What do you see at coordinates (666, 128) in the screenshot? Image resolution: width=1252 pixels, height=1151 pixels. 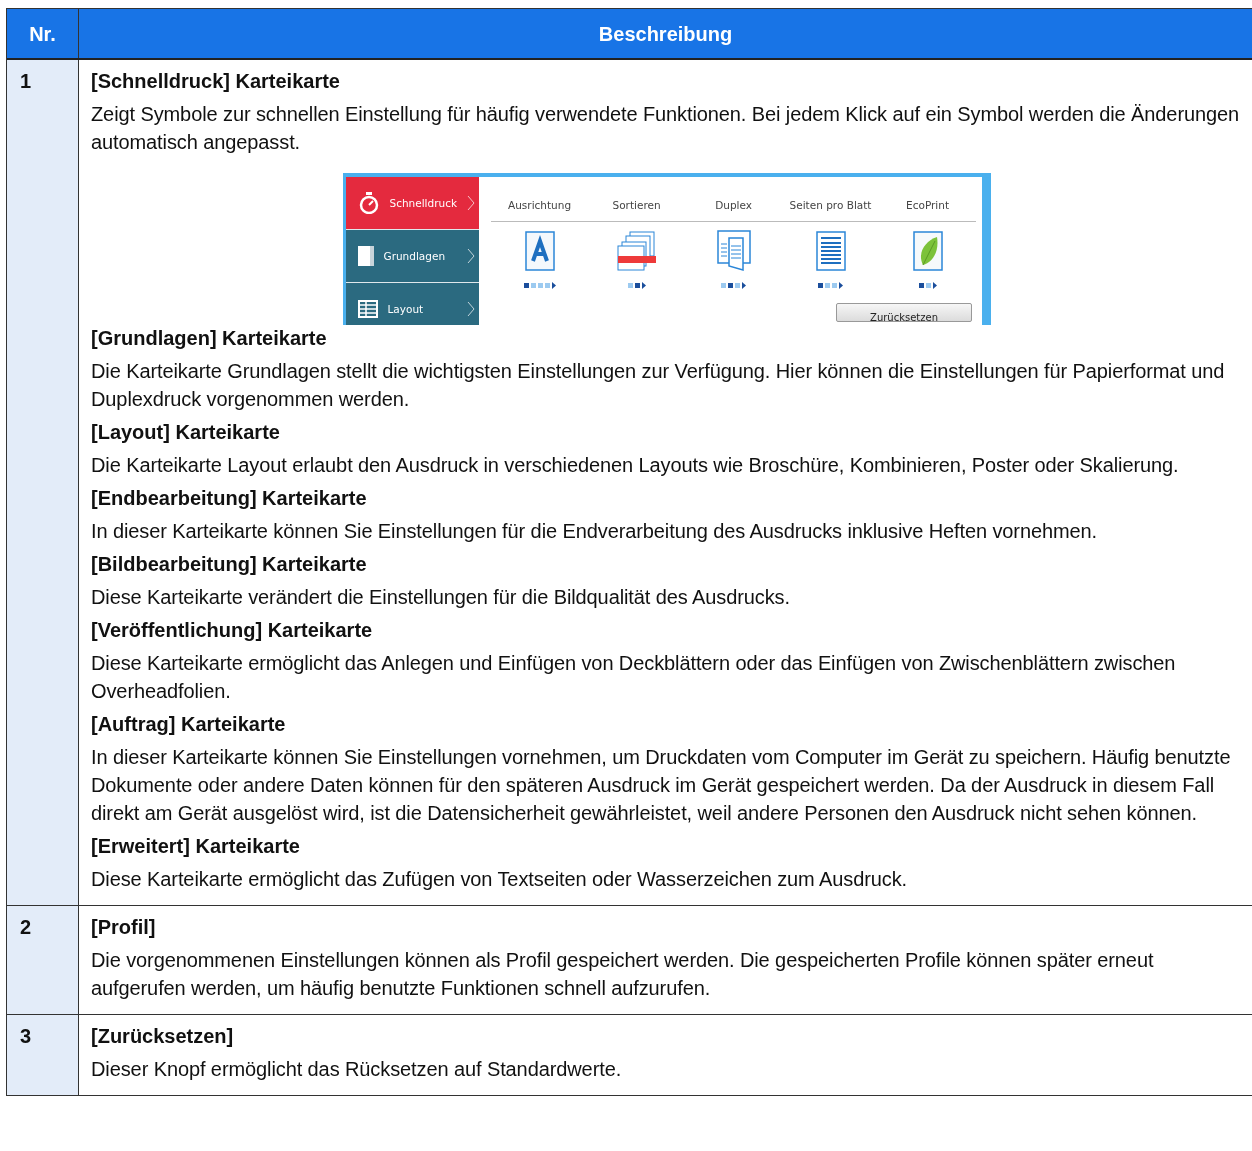 I see `description-text: Zeigt Symbole zur schnellen Einstellung für häufig verwendete Funktionen. Bei jedem Klick auf ein Symbol werden die Änderungen automatisch angepasst.` at bounding box center [666, 128].